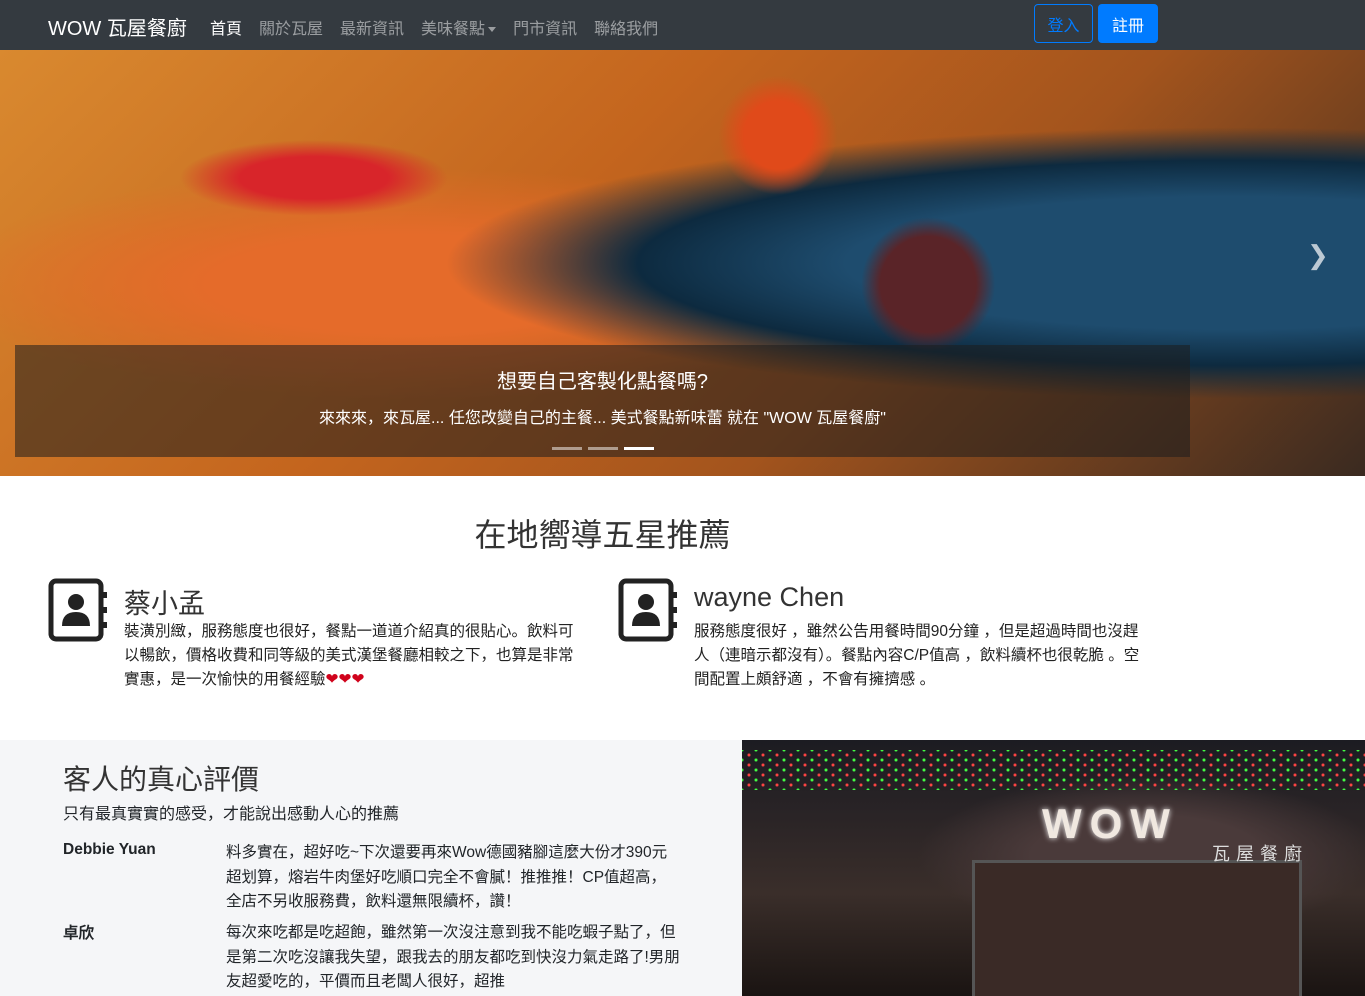 Image resolution: width=1365 pixels, height=996 pixels. What do you see at coordinates (626, 27) in the screenshot?
I see `nav-contact: 聯絡我們` at bounding box center [626, 27].